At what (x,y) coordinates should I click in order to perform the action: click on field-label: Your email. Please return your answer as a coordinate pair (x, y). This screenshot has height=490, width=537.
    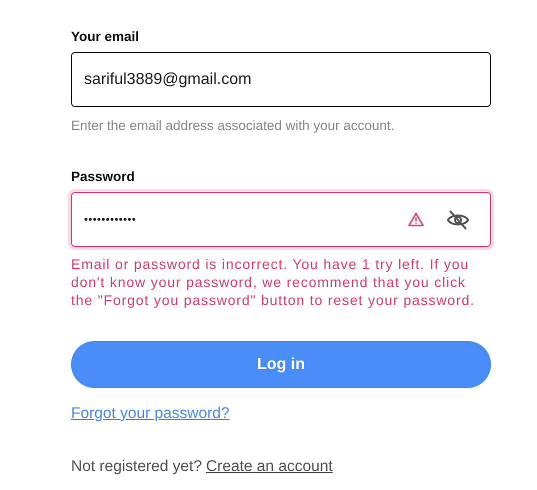
    Looking at the image, I should click on (105, 37).